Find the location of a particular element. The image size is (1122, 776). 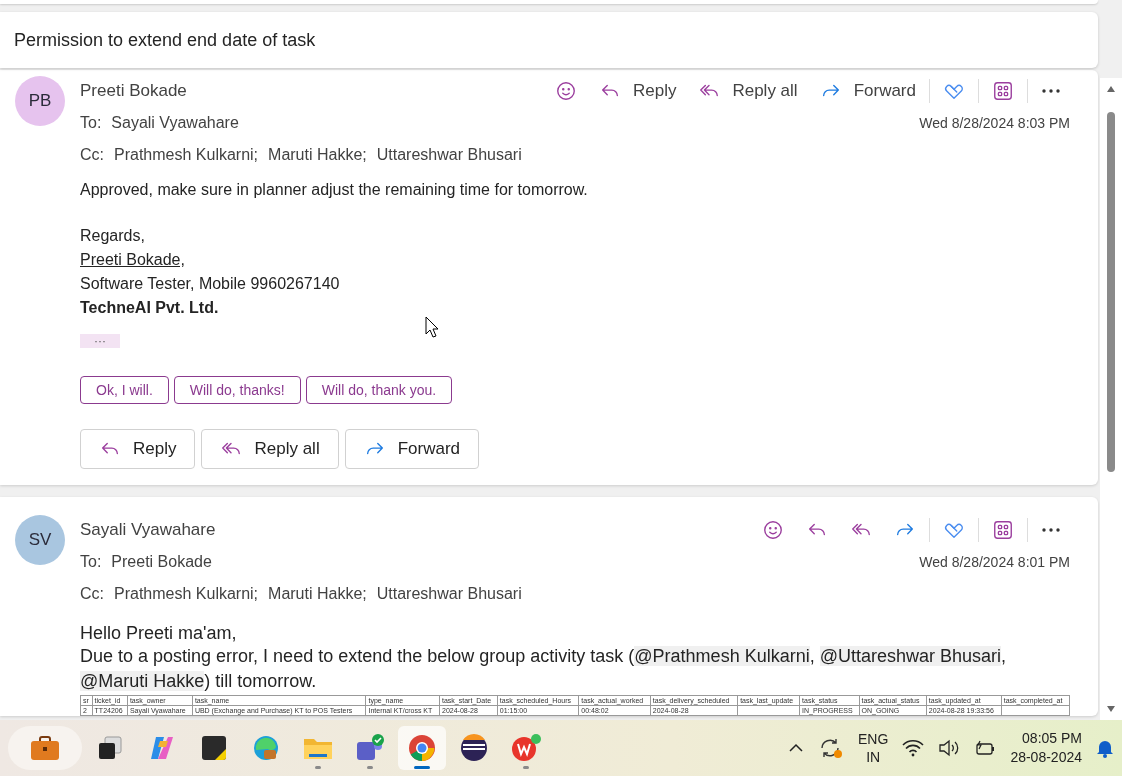

avatar: PB is located at coordinates (40, 101).